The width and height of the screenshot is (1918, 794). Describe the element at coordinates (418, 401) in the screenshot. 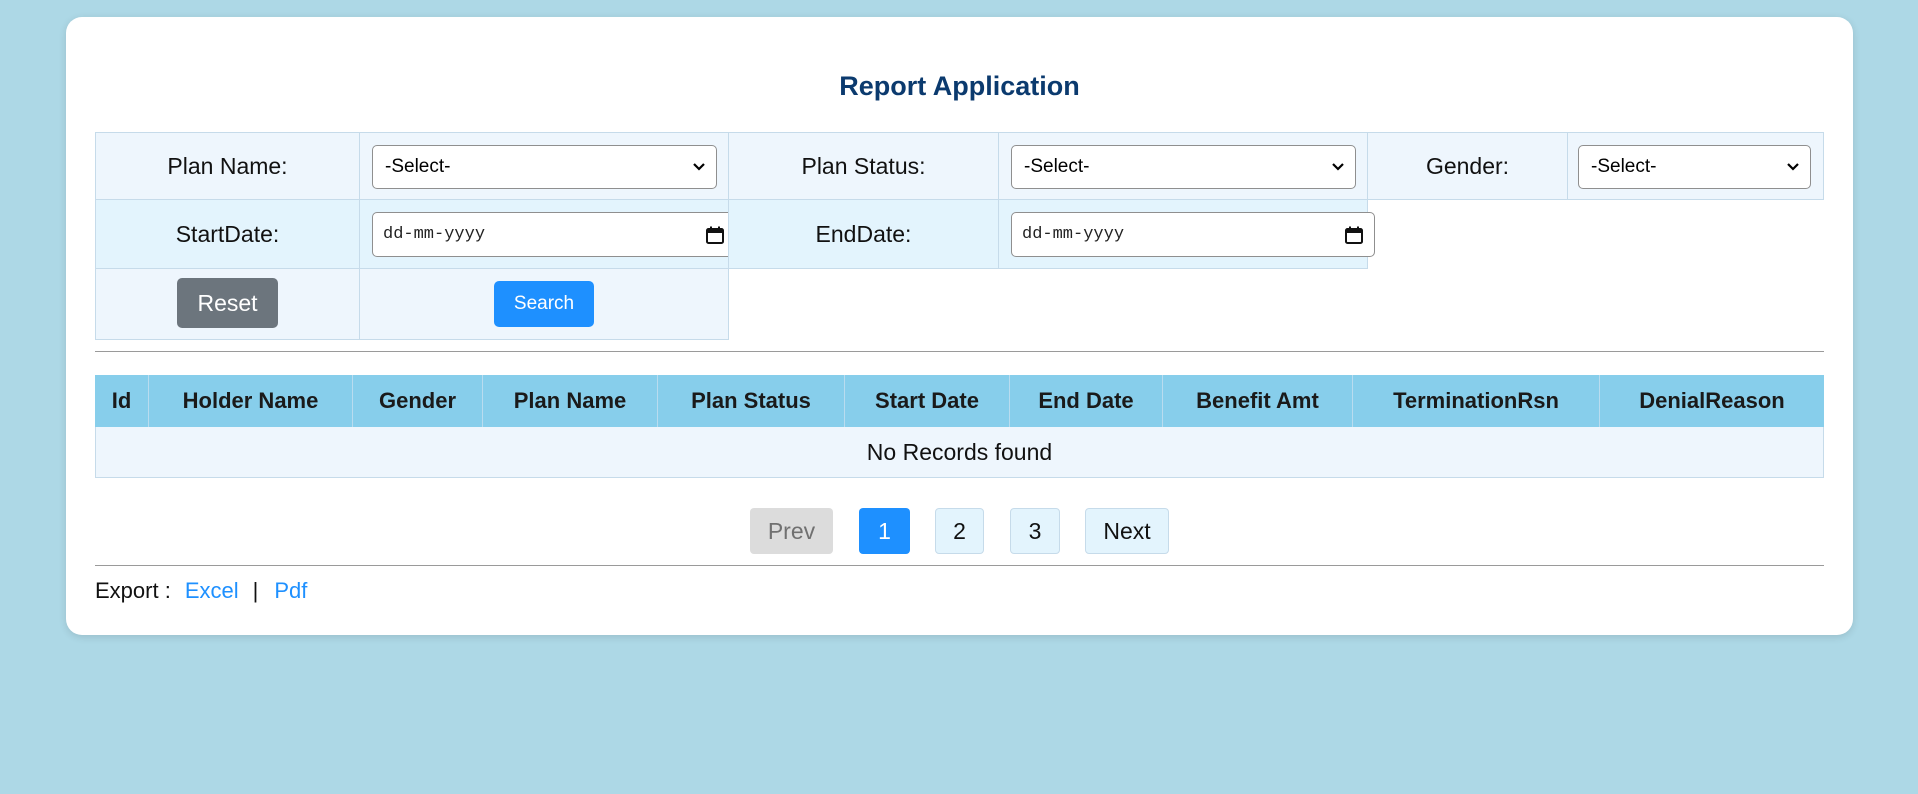

I see `table-header-gender: Gender` at that location.